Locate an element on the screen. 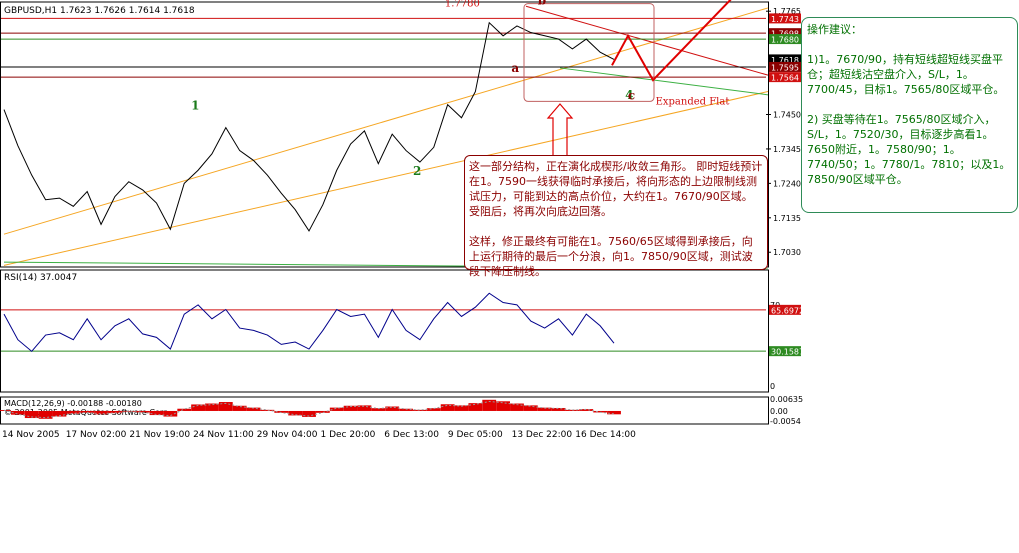 This screenshot has width=1019, height=553. wave-label: b is located at coordinates (542, 4).